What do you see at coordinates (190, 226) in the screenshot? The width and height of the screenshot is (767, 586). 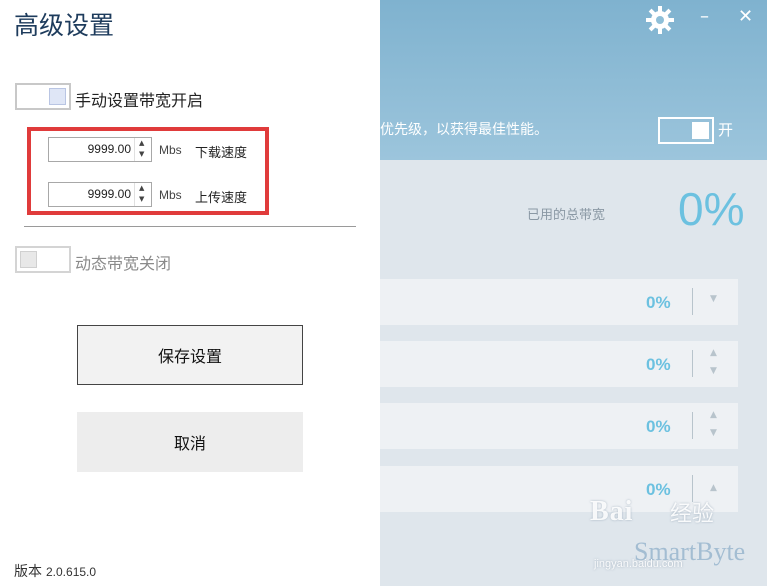 I see `divider` at bounding box center [190, 226].